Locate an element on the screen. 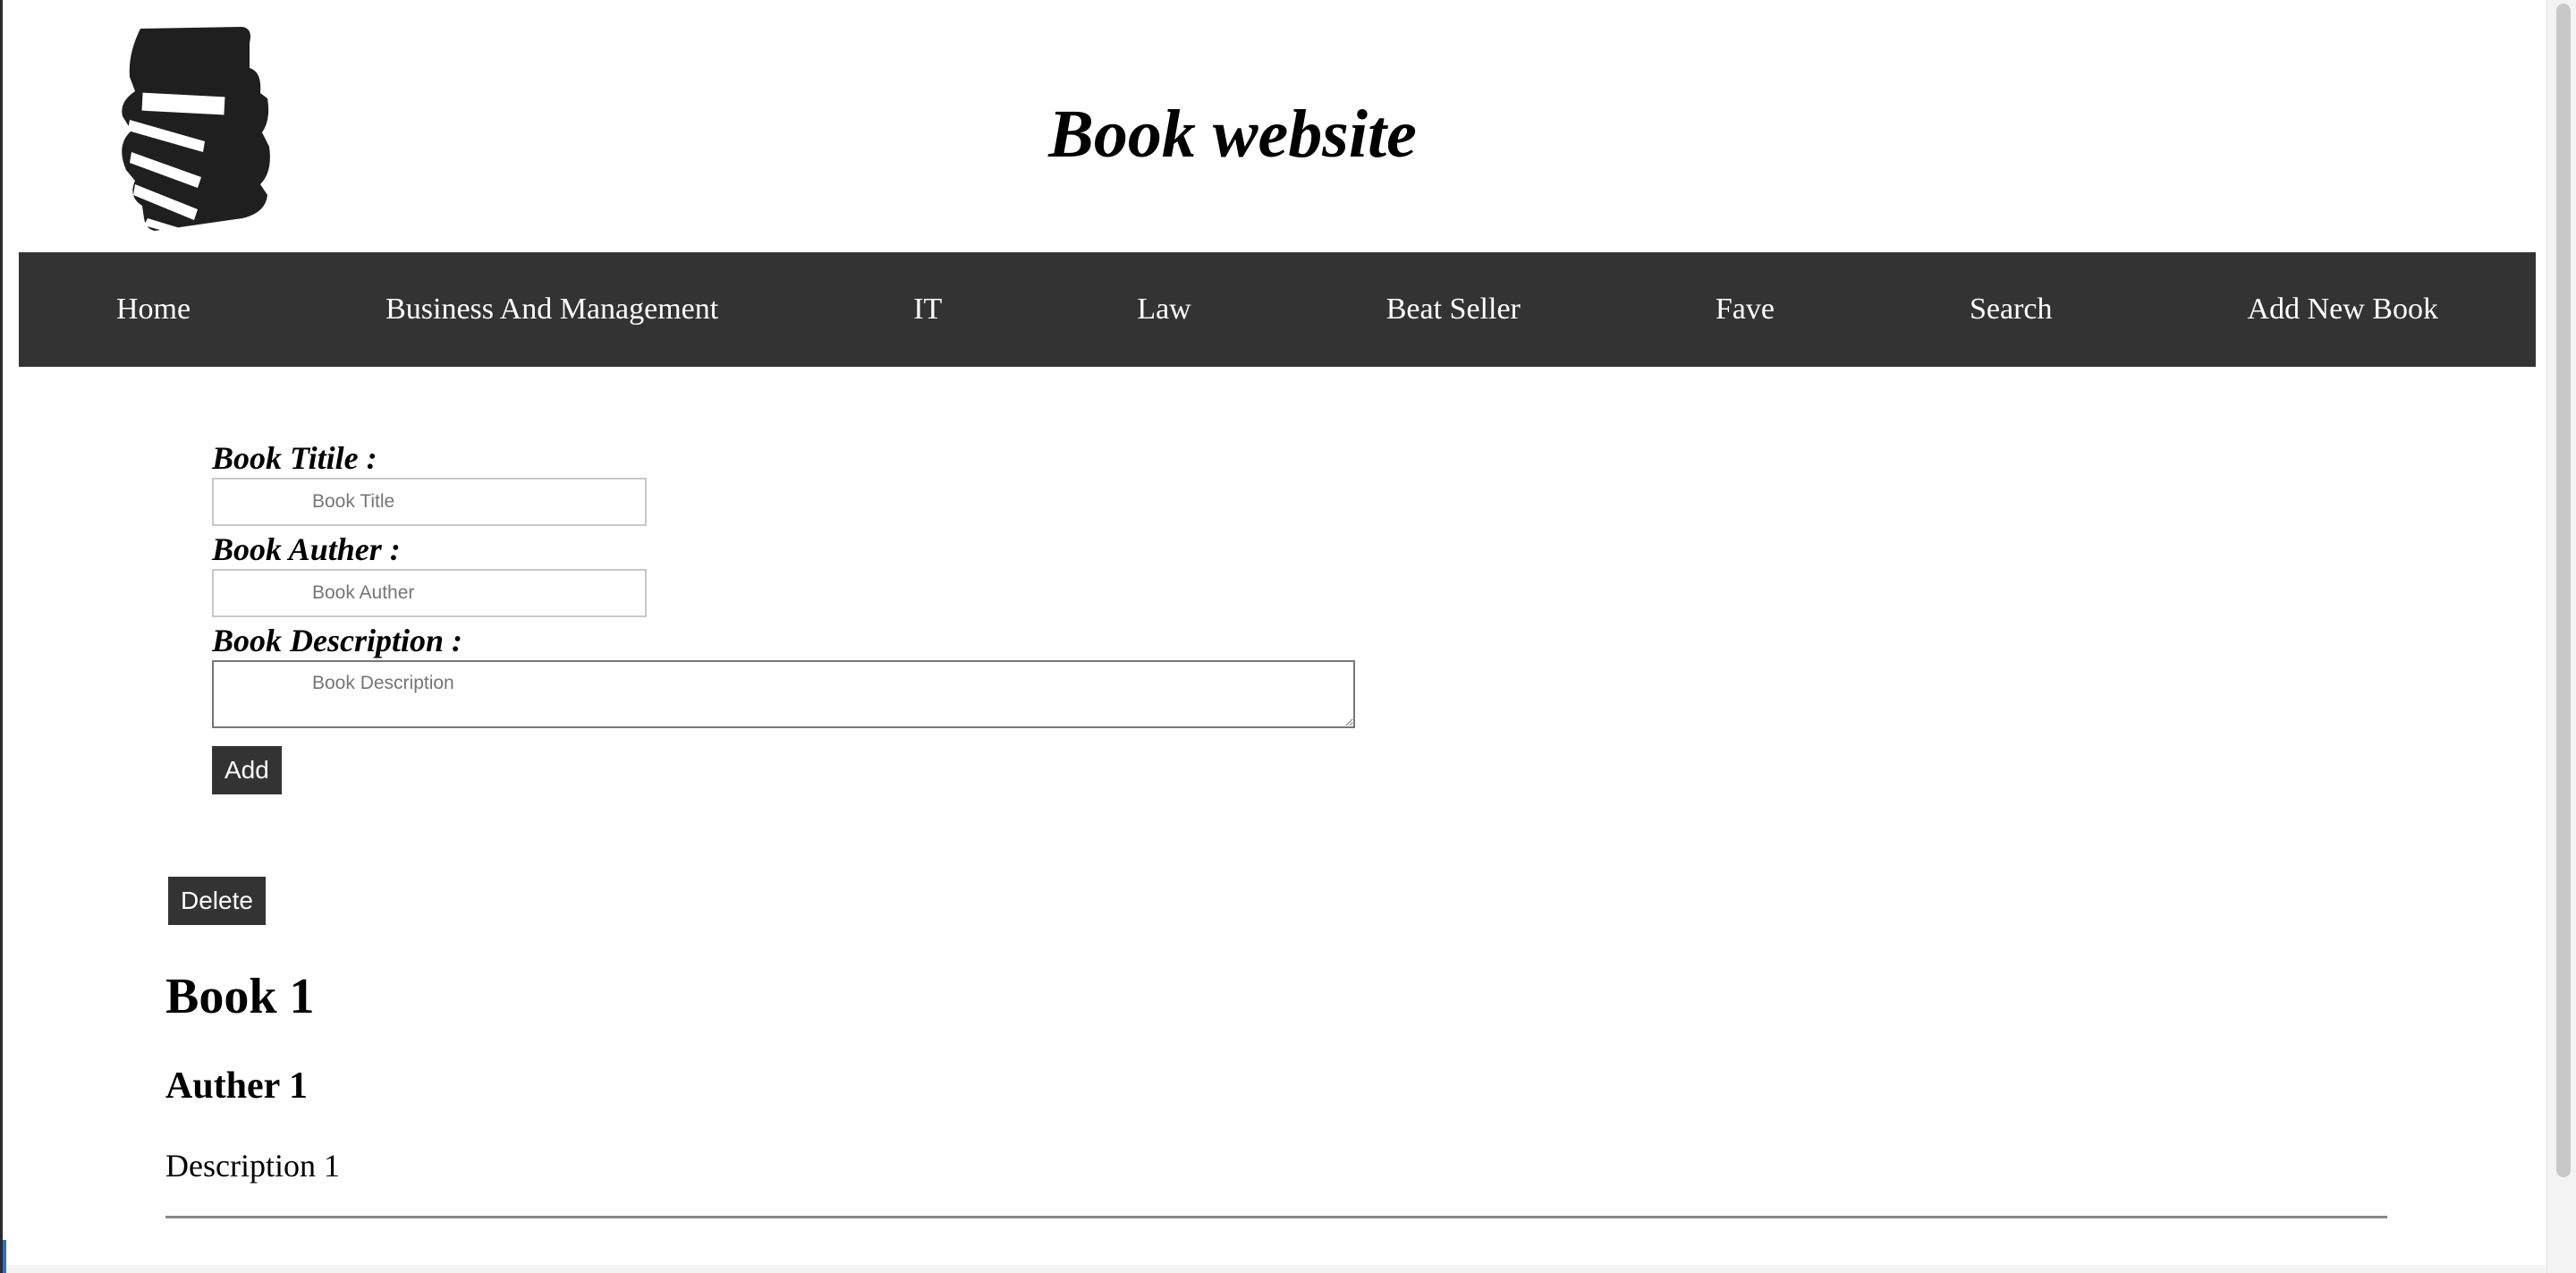  book-author-label: Book Auther : is located at coordinates (306, 549).